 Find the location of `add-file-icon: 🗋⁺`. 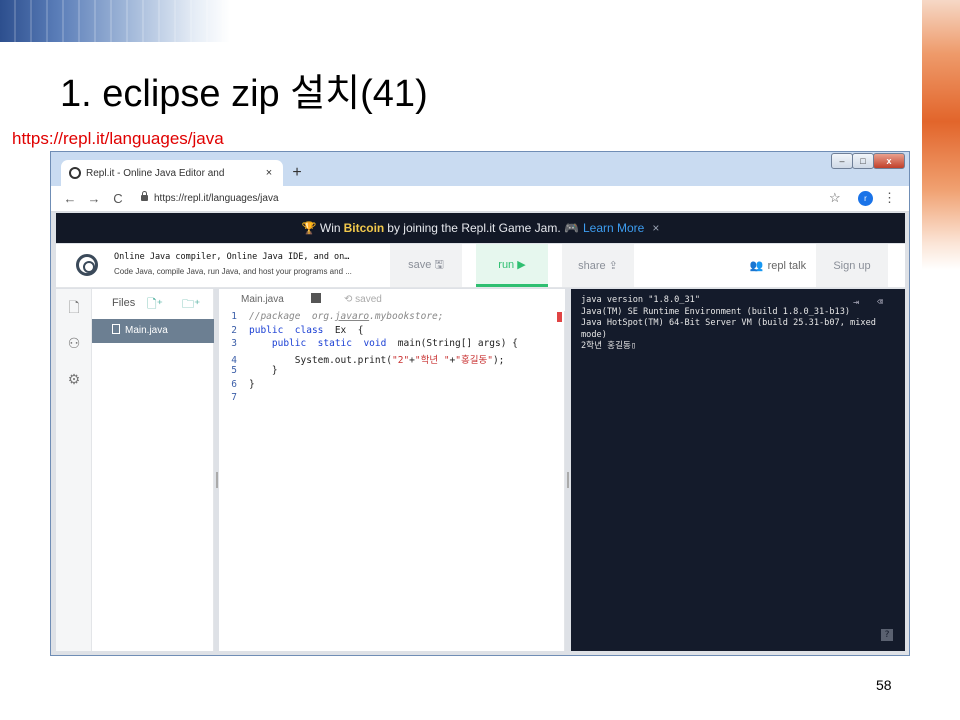

add-file-icon: 🗋⁺ is located at coordinates (155, 305).